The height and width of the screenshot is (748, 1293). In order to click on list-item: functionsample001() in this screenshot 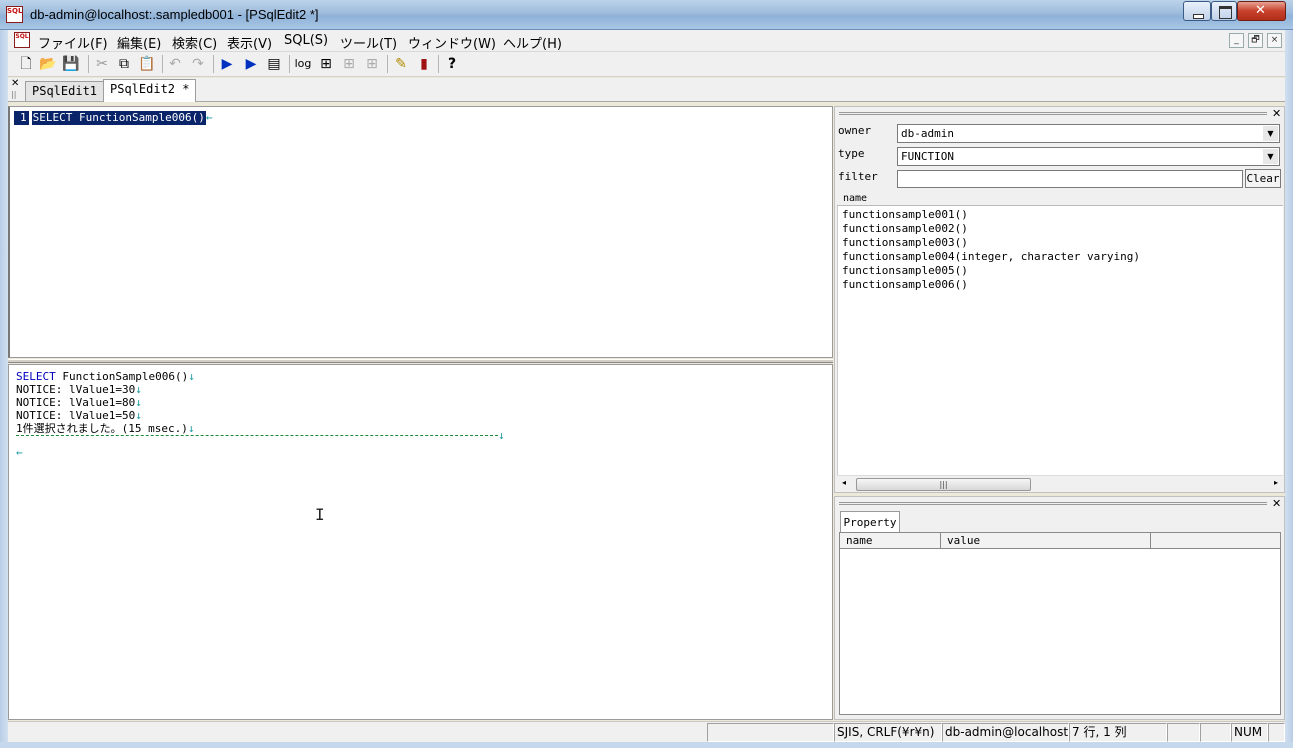, I will do `click(905, 215)`.